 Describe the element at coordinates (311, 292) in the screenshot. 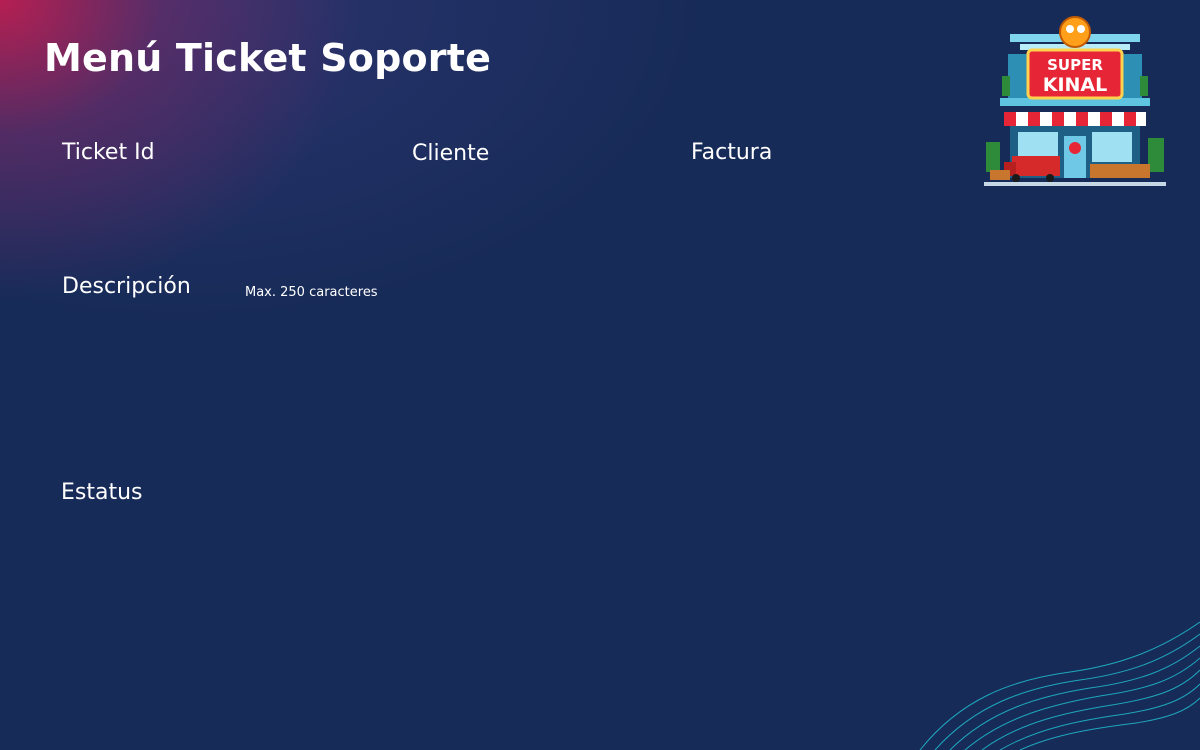

I see `descripcion-hint: Max. 250 caracteres` at that location.